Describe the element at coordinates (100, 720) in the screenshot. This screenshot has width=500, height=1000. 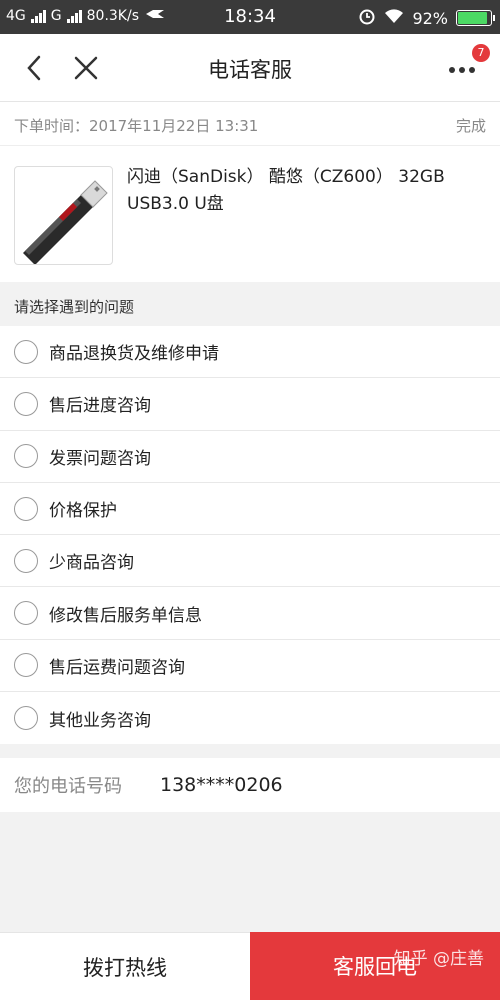
I see `question-label: 其他业务咨询` at that location.